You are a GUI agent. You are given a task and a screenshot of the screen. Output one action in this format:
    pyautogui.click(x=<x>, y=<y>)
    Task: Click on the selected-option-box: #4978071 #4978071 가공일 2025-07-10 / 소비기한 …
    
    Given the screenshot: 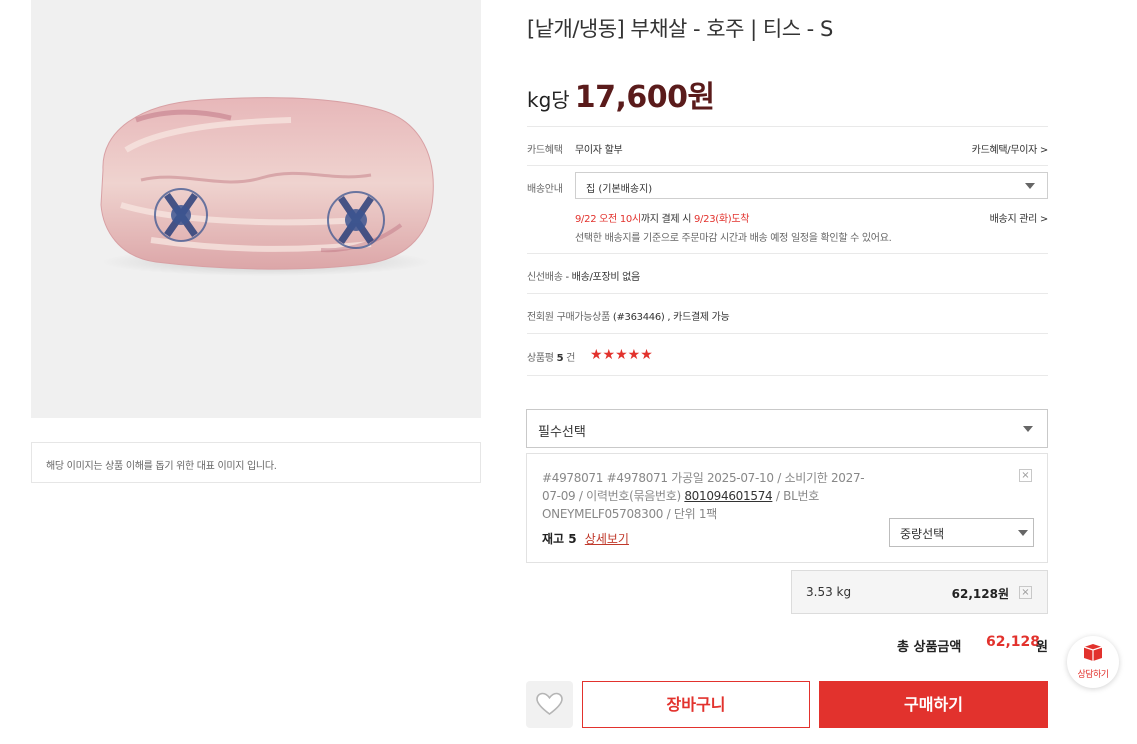 What is the action you would take?
    pyautogui.click(x=787, y=508)
    